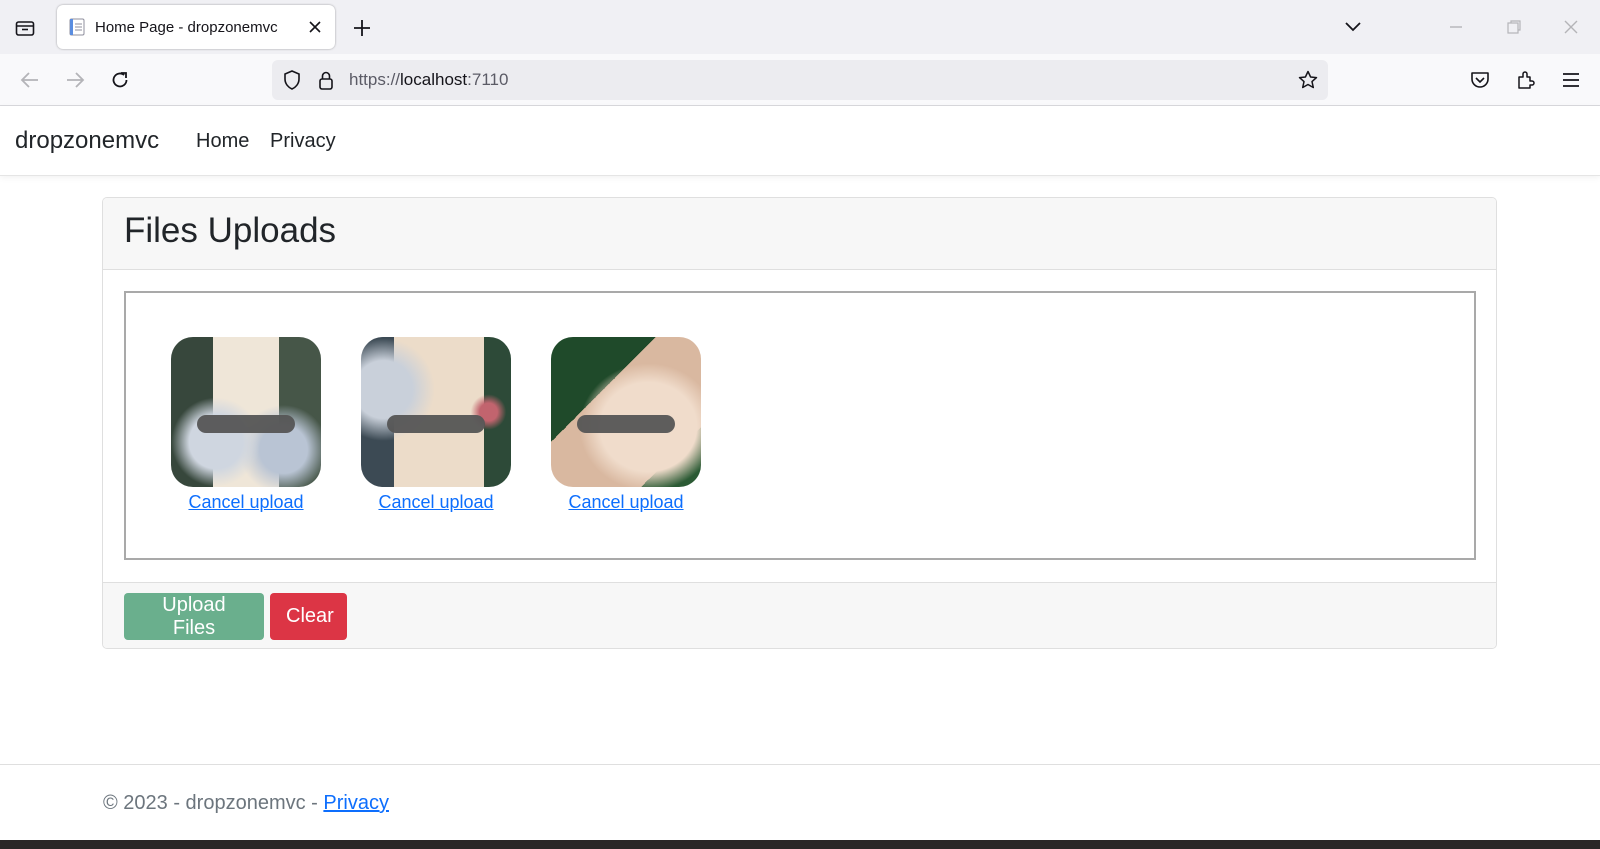 Image resolution: width=1600 pixels, height=849 pixels. Describe the element at coordinates (315, 27) in the screenshot. I see `close-tab-icon` at that location.